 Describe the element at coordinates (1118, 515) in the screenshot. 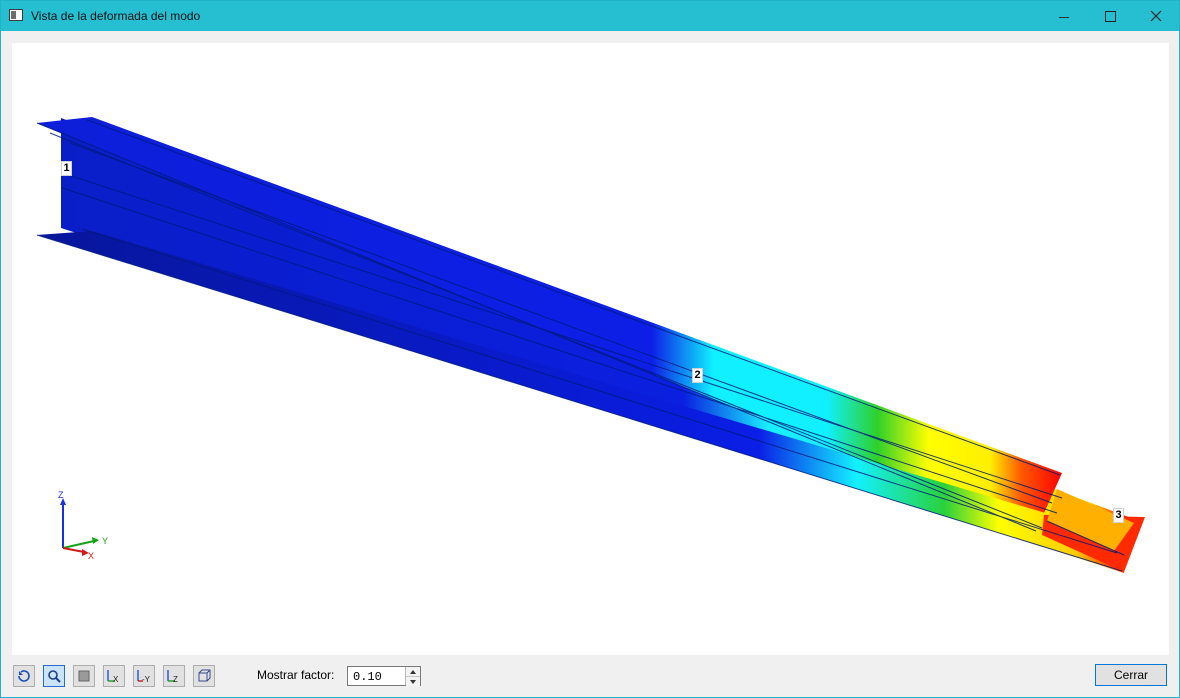

I see `node-3-label: 3` at that location.